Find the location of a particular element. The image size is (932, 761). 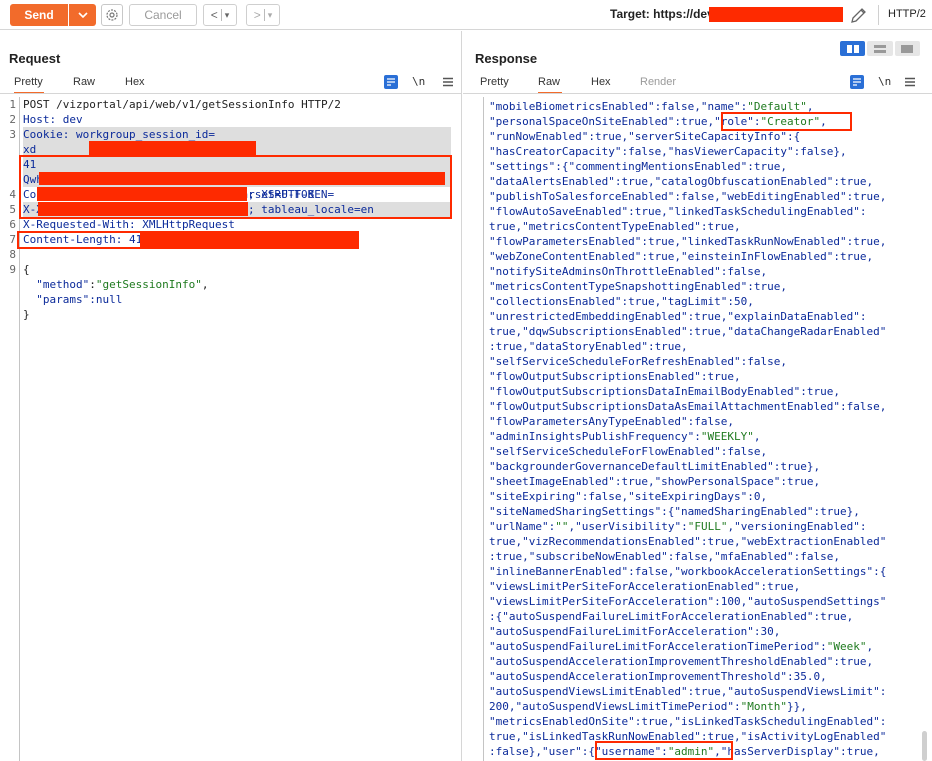

line-number: 8 is located at coordinates (12, 254).